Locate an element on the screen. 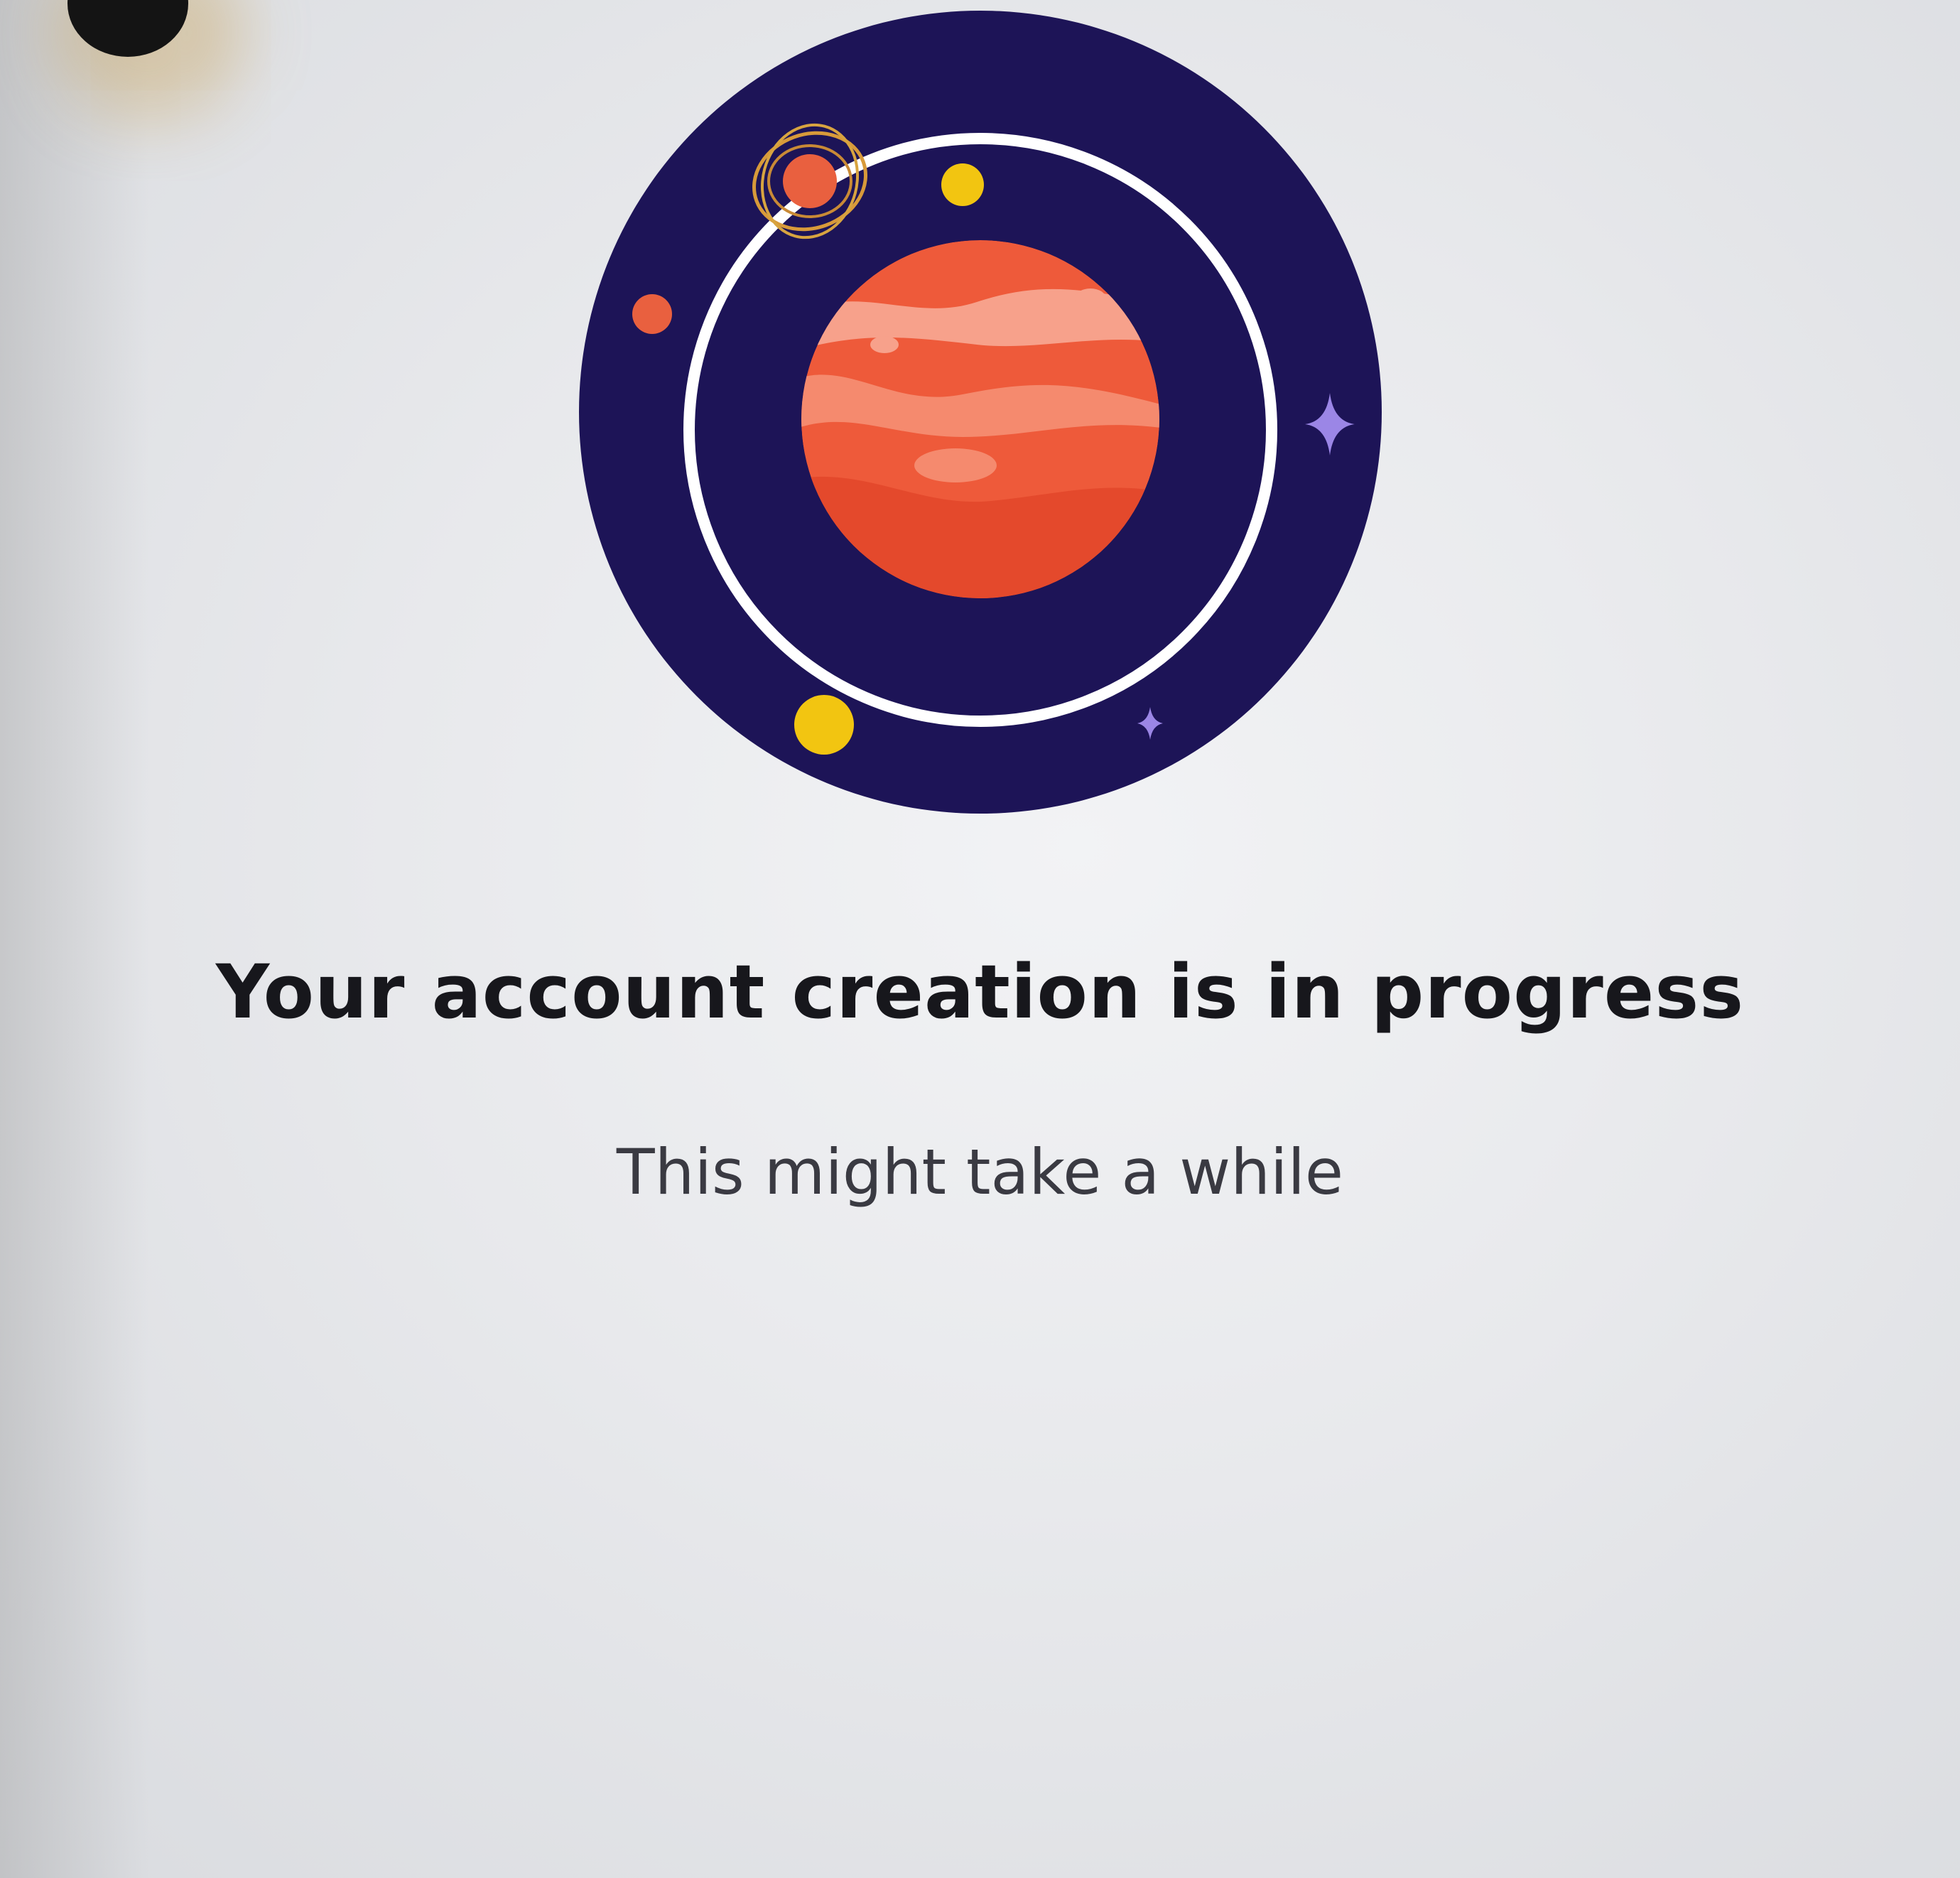 This screenshot has width=1960, height=1878. page-subtitle: This might take a while is located at coordinates (980, 1172).